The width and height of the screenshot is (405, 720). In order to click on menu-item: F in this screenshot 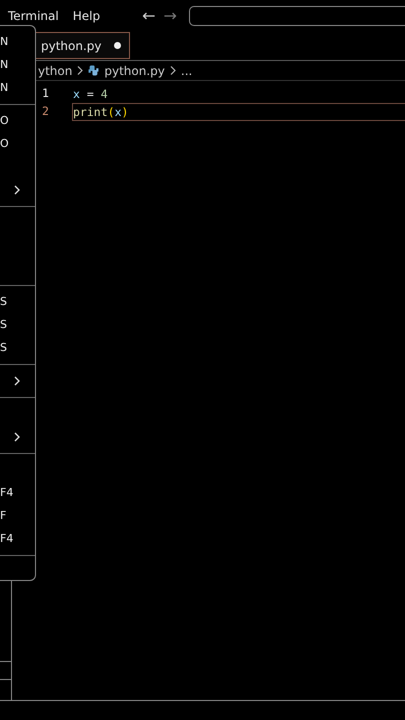, I will do `click(17, 515)`.